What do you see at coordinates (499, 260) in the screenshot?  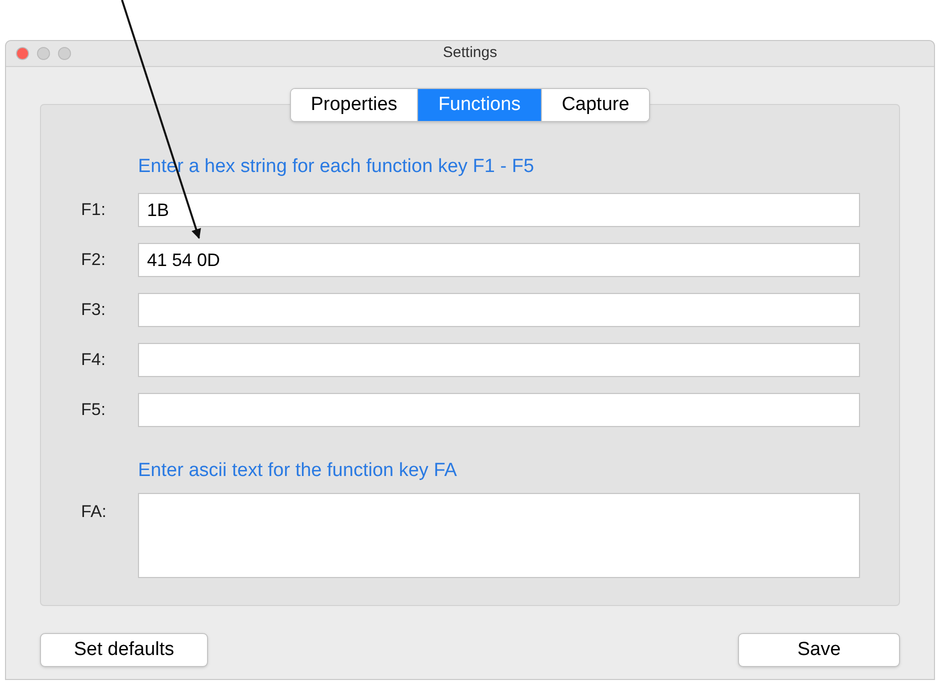 I see `input-field: 41 54 0D` at bounding box center [499, 260].